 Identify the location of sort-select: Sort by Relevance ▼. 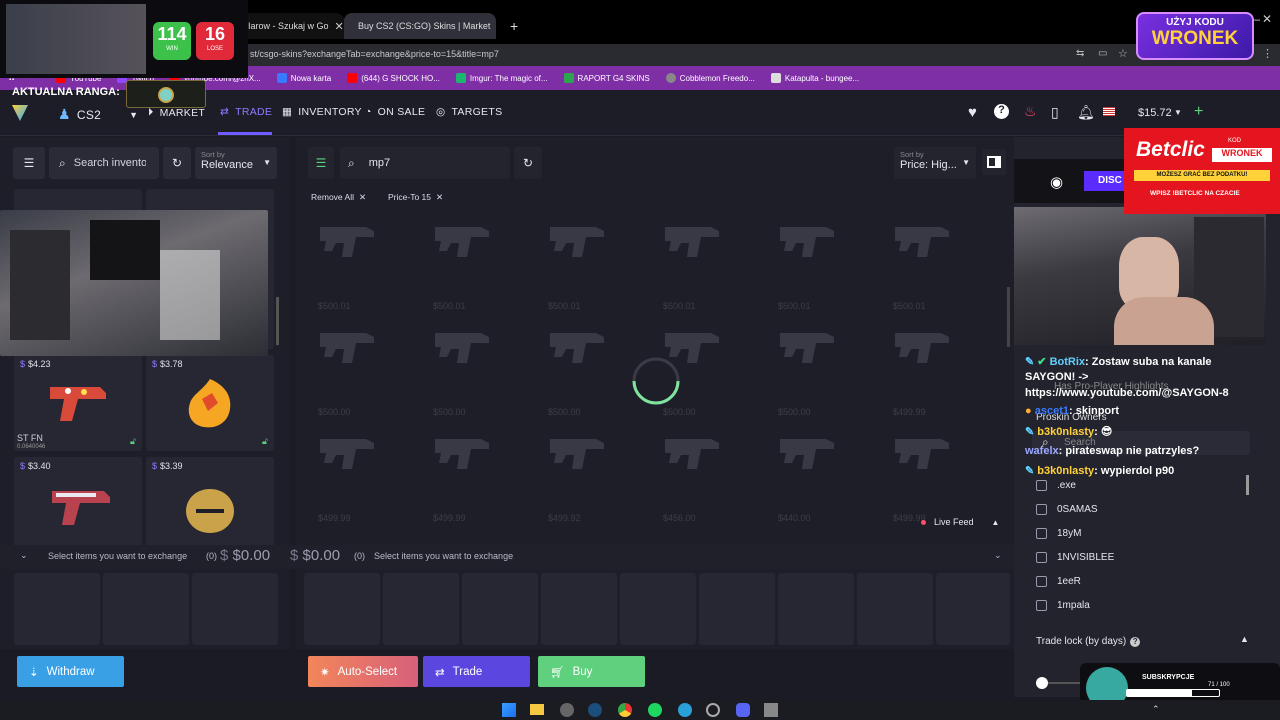
(236, 163).